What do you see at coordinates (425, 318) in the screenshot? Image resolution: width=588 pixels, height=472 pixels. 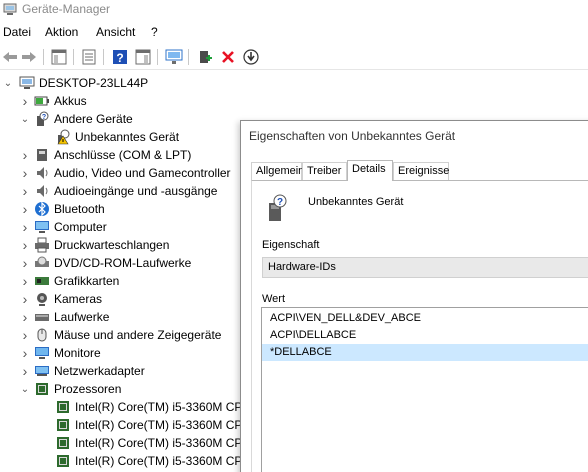 I see `value-item: ACPI\VEN_DELL&DEV_ABCE` at bounding box center [425, 318].